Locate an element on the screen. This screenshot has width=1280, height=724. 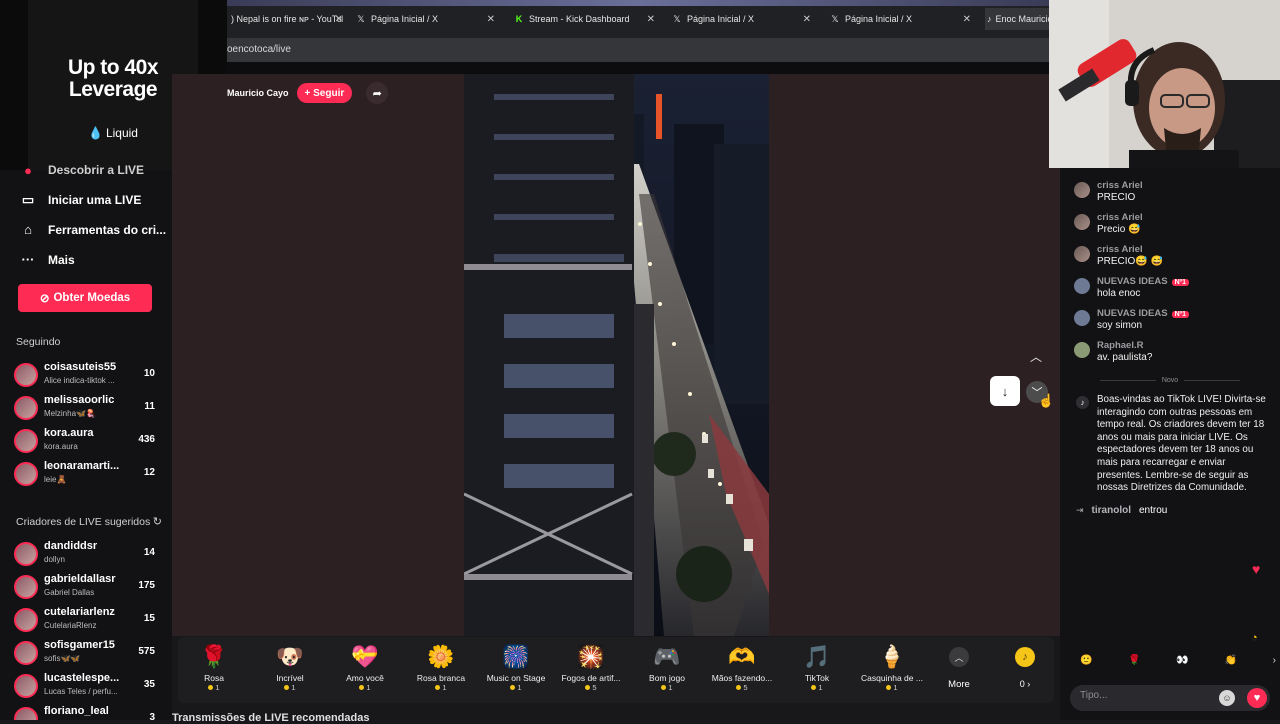
get-coins-button: ⊘ Obter Moedas is located at coordinates (85, 298).